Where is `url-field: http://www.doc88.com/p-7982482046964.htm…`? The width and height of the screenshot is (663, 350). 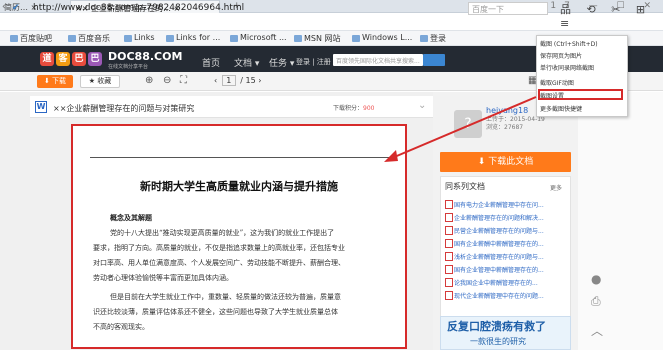 url-field: http://www.doc88.com/p-7982482046964.htm… is located at coordinates (243, 9).